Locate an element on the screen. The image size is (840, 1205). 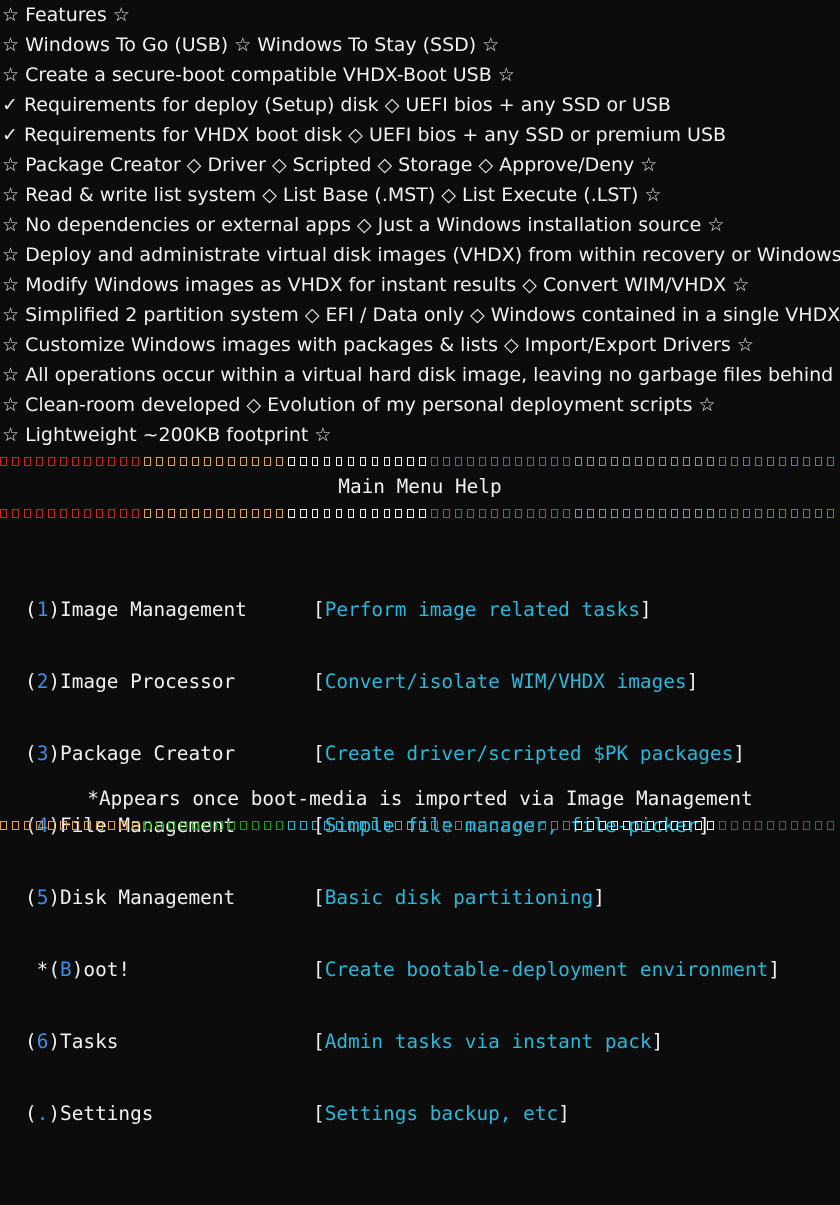
menu-key: 6 is located at coordinates (43, 1041).